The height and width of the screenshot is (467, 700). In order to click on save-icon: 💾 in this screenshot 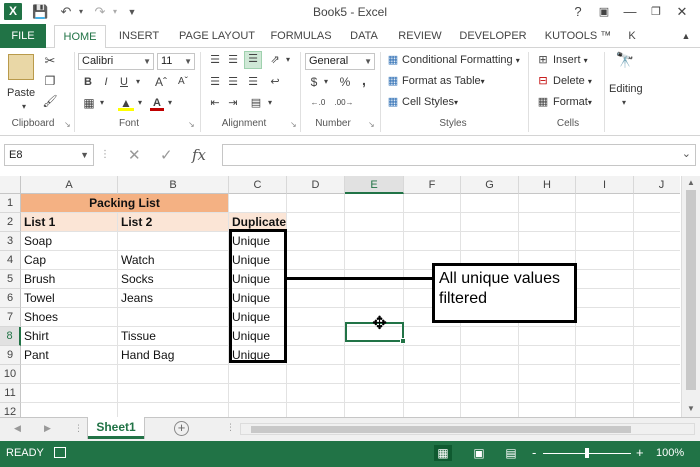, I will do `click(40, 12)`.